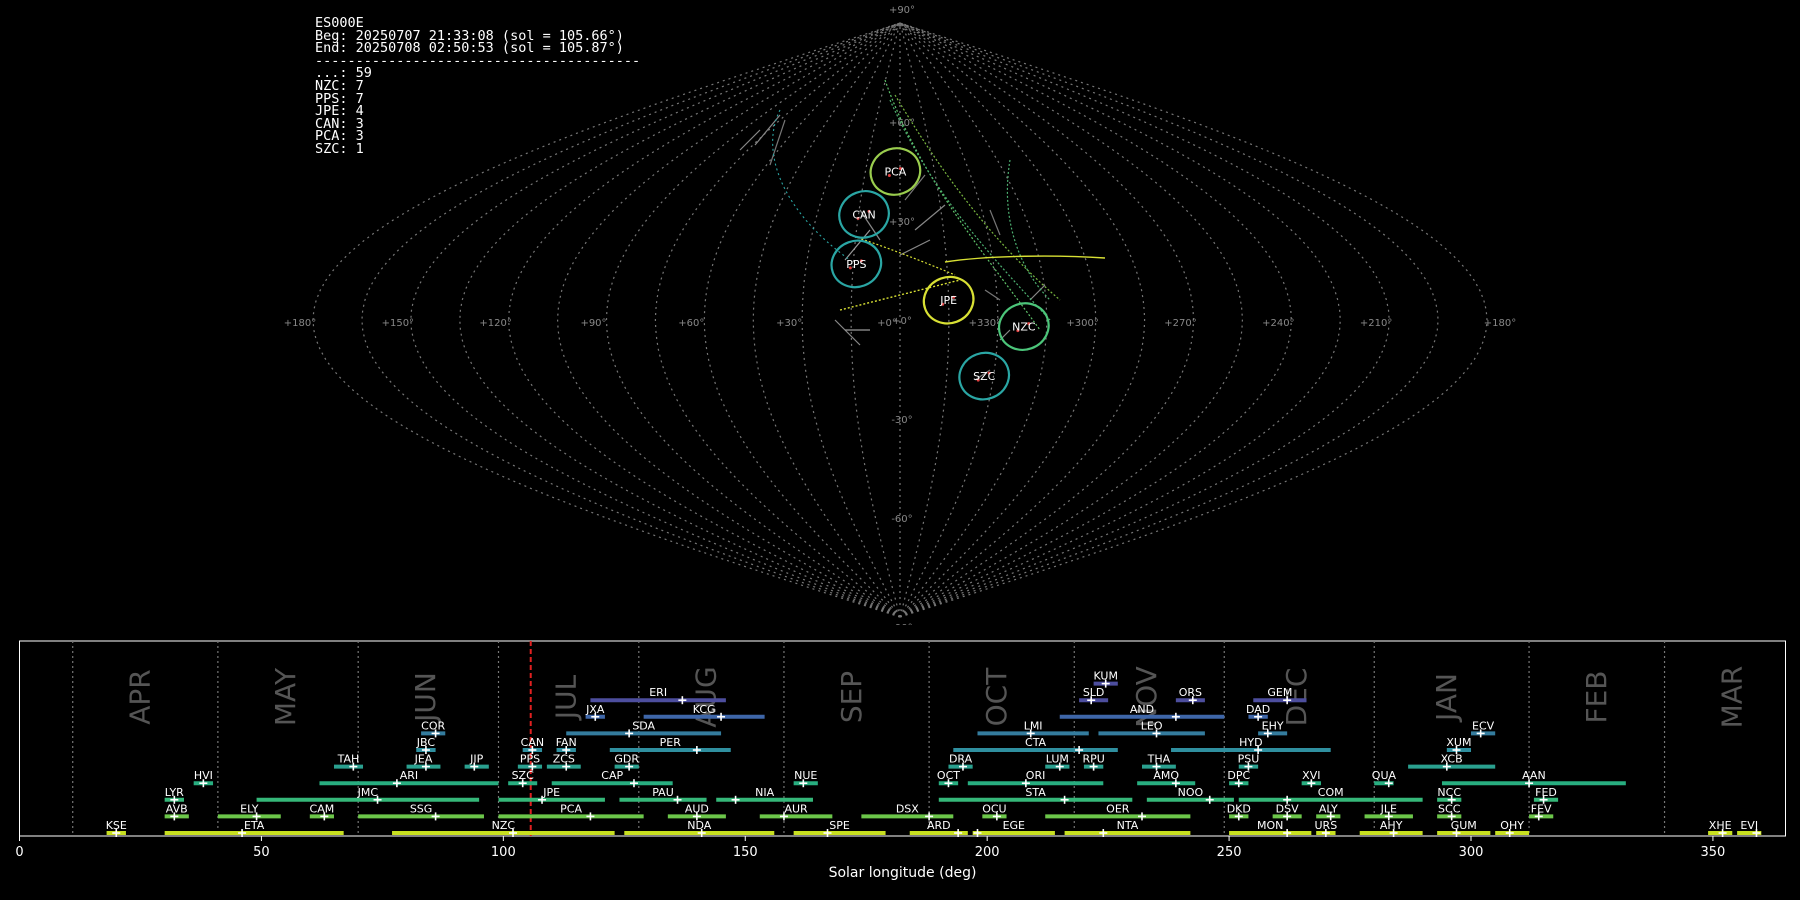 The height and width of the screenshot is (900, 1800). Describe the element at coordinates (140, 697) in the screenshot. I see `month-label: APR` at that location.